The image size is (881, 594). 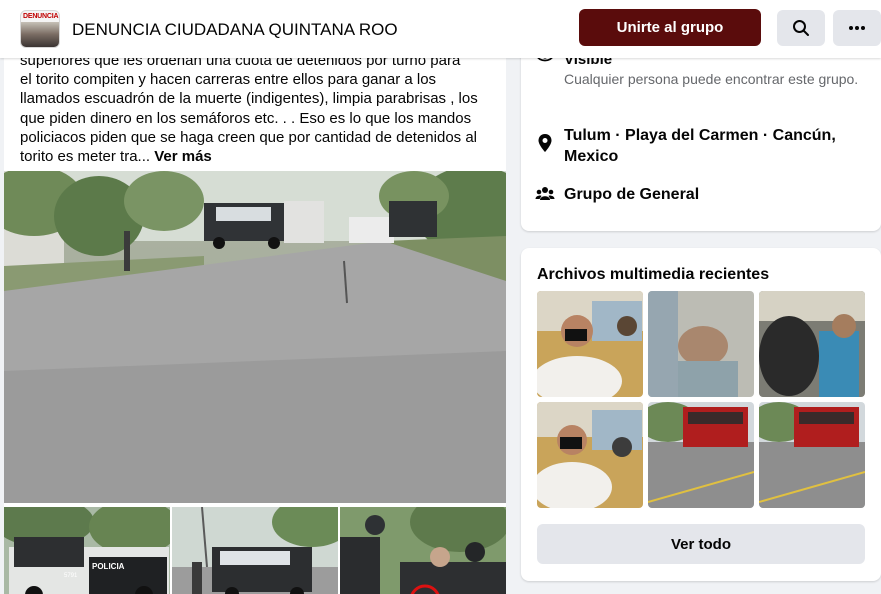 I want to click on bus-passenger-photo, so click(x=590, y=344).